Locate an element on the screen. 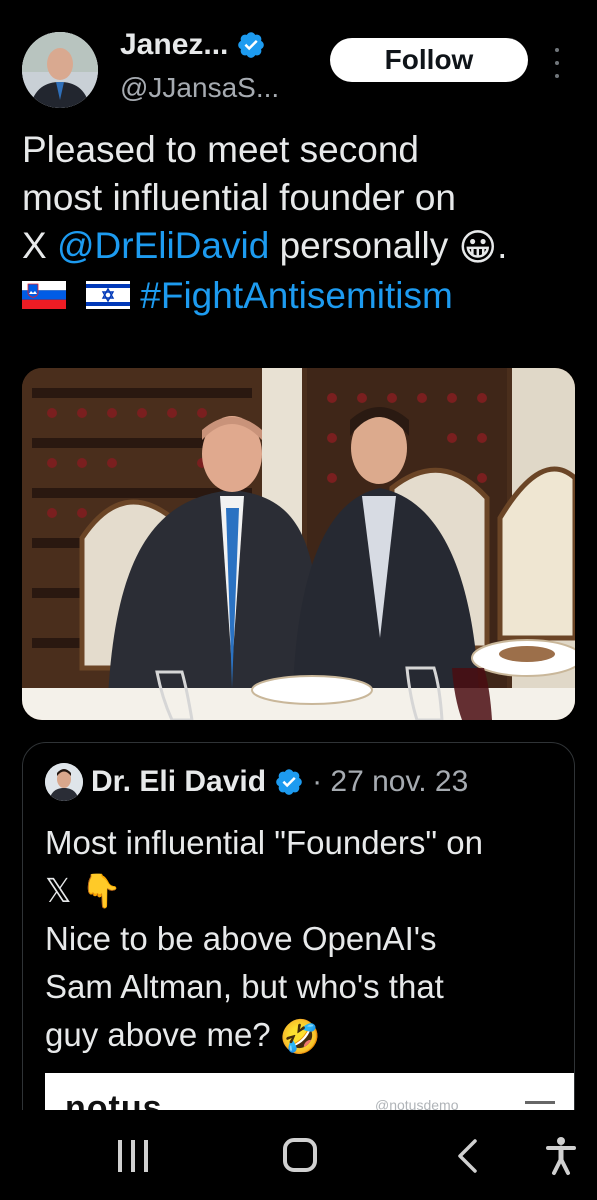 The image size is (597, 1200). back-chevron-icon is located at coordinates (467, 1156).